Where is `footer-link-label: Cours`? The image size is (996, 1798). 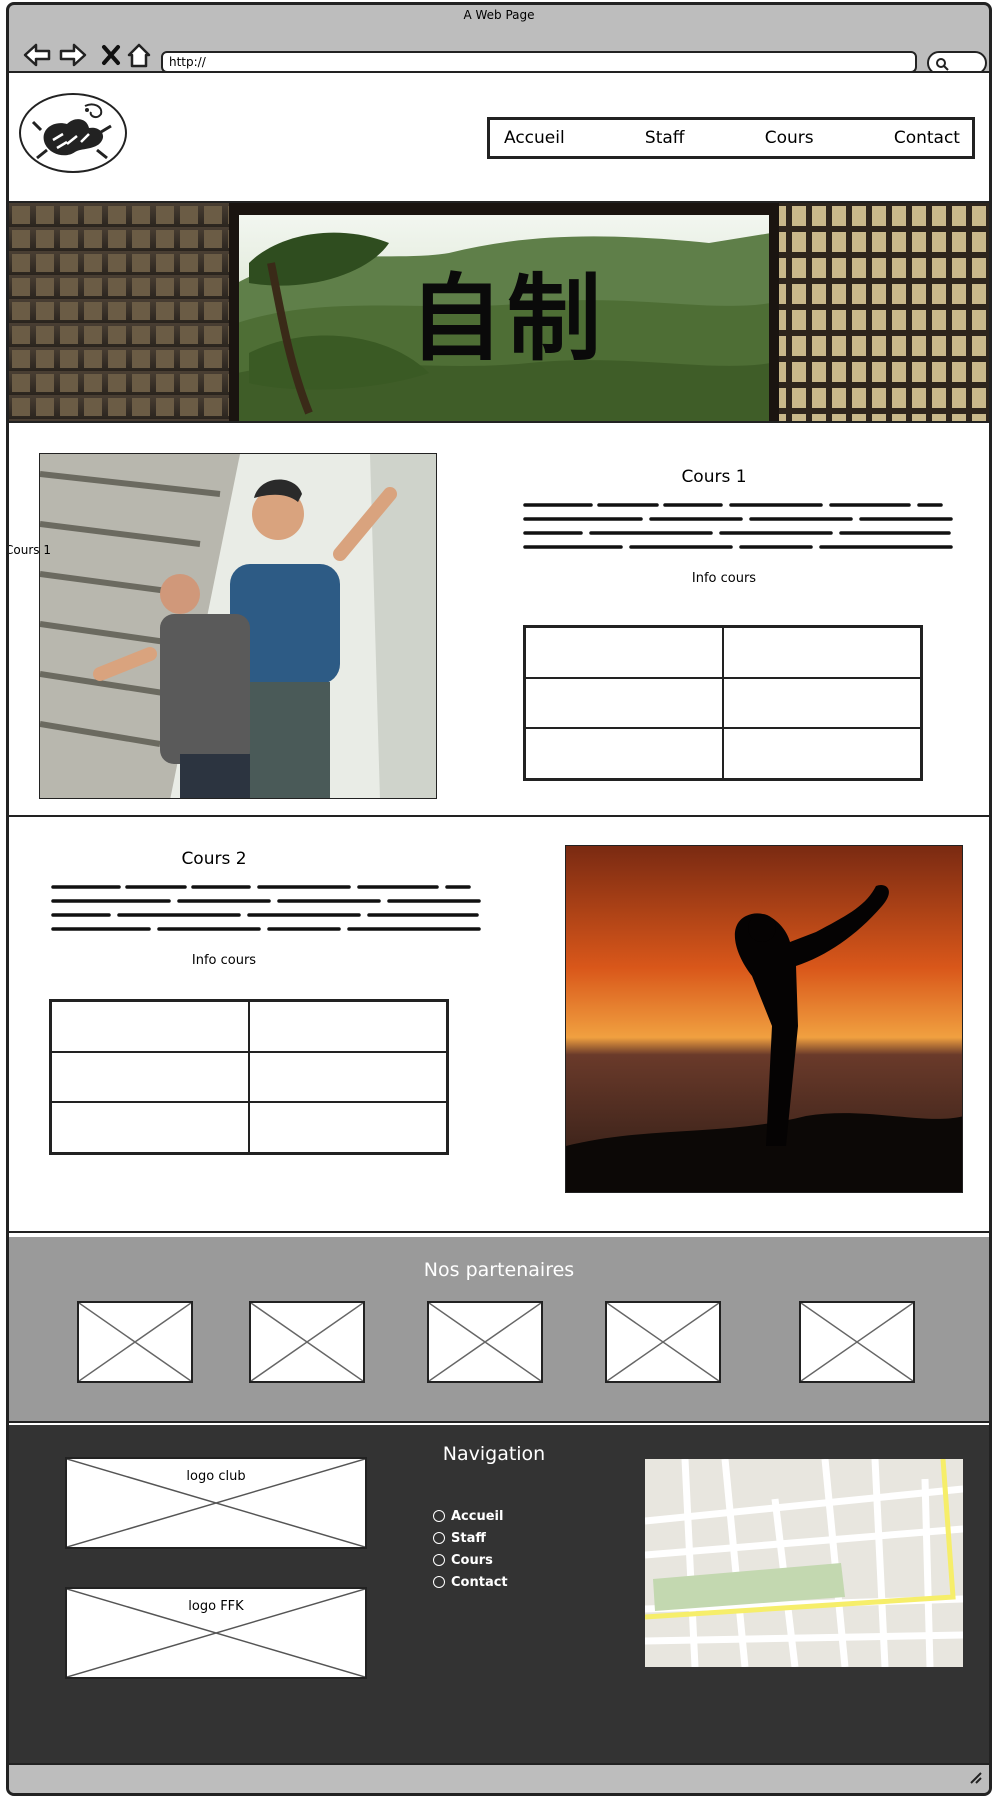 footer-link-label: Cours is located at coordinates (472, 1560).